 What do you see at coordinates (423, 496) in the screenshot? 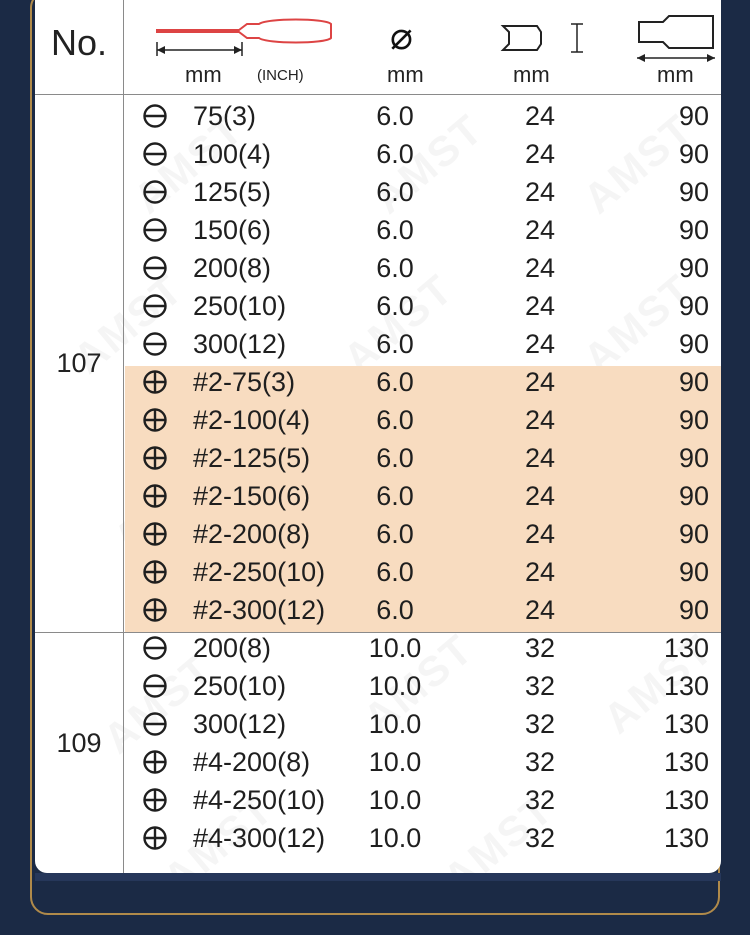
I see `table-row: #2-150(6) 6.0 24 90` at bounding box center [423, 496].